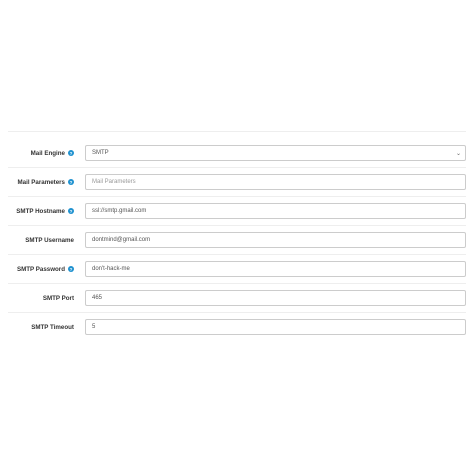 This screenshot has height=474, width=474. What do you see at coordinates (49, 240) in the screenshot?
I see `smtp-username-label: SMTP Username` at bounding box center [49, 240].